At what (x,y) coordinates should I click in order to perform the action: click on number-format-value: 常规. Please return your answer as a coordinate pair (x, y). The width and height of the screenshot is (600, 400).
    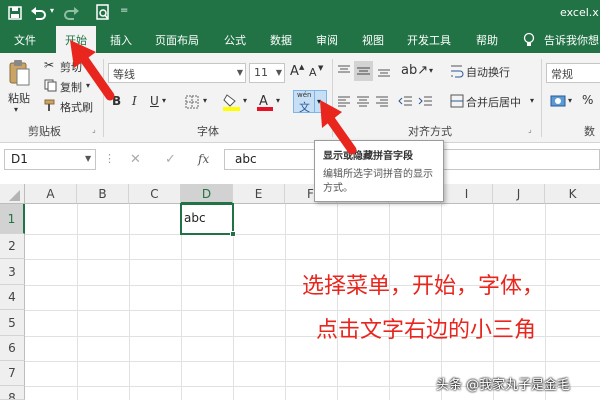
    Looking at the image, I should click on (562, 74).